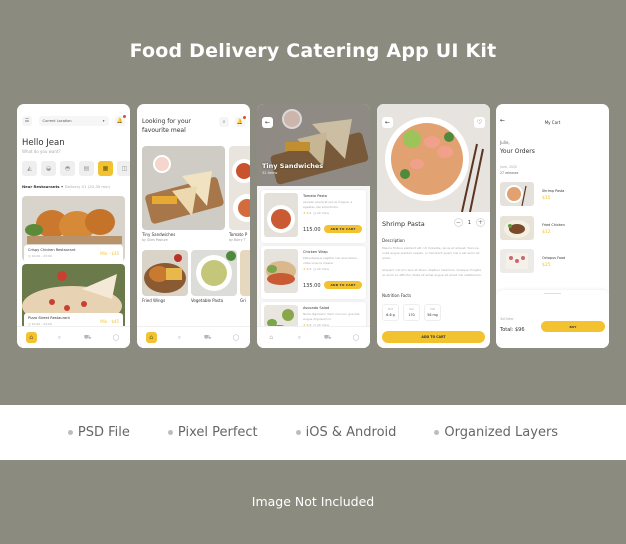 The width and height of the screenshot is (626, 544). I want to click on category-chips: ◭ ◒ ◓ ▤ ▦ ◫, so click(76, 168).